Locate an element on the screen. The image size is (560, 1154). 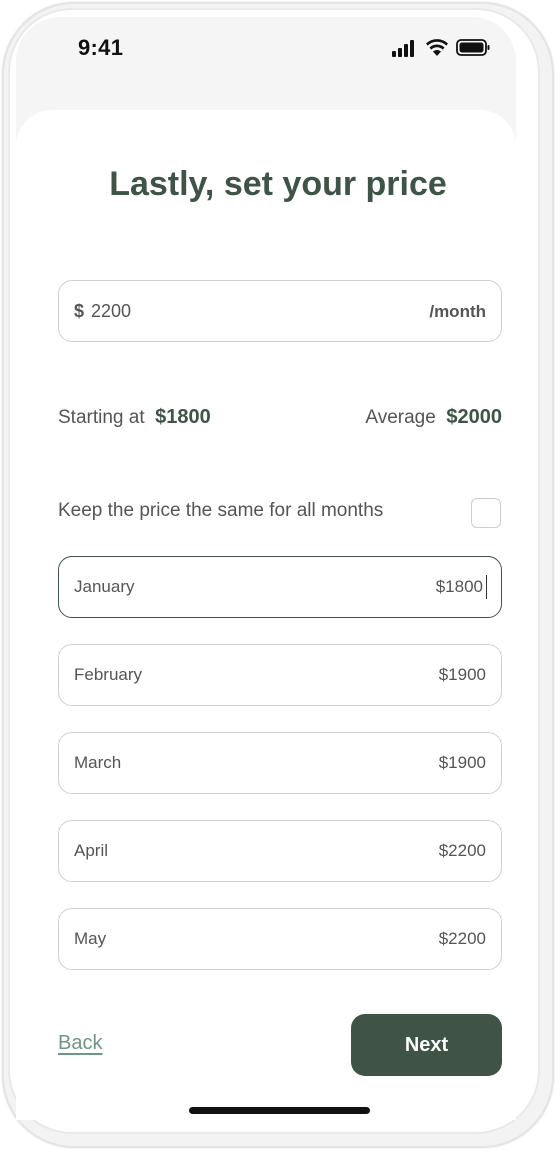
currency-symbol: $ is located at coordinates (79, 311).